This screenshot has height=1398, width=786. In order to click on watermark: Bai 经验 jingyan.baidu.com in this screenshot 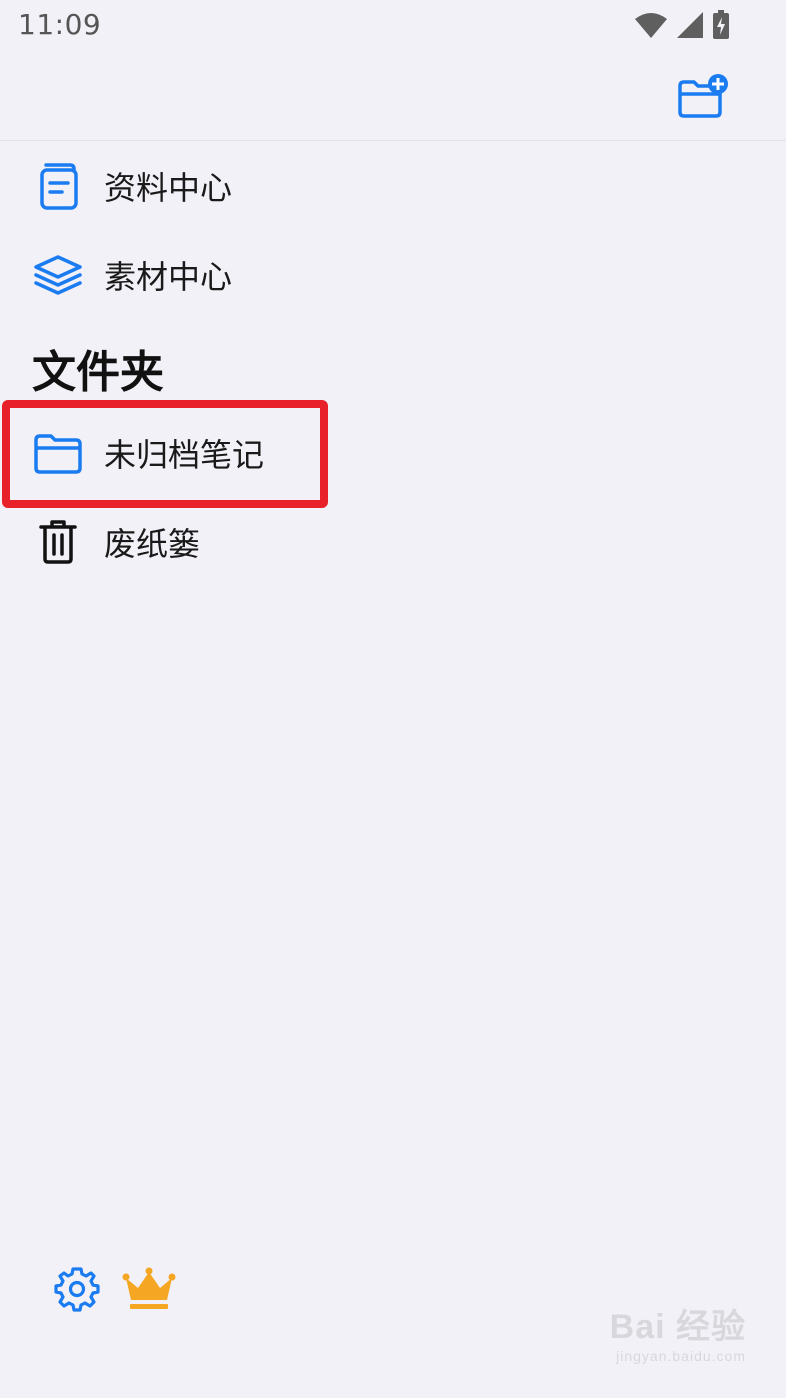, I will do `click(678, 1331)`.